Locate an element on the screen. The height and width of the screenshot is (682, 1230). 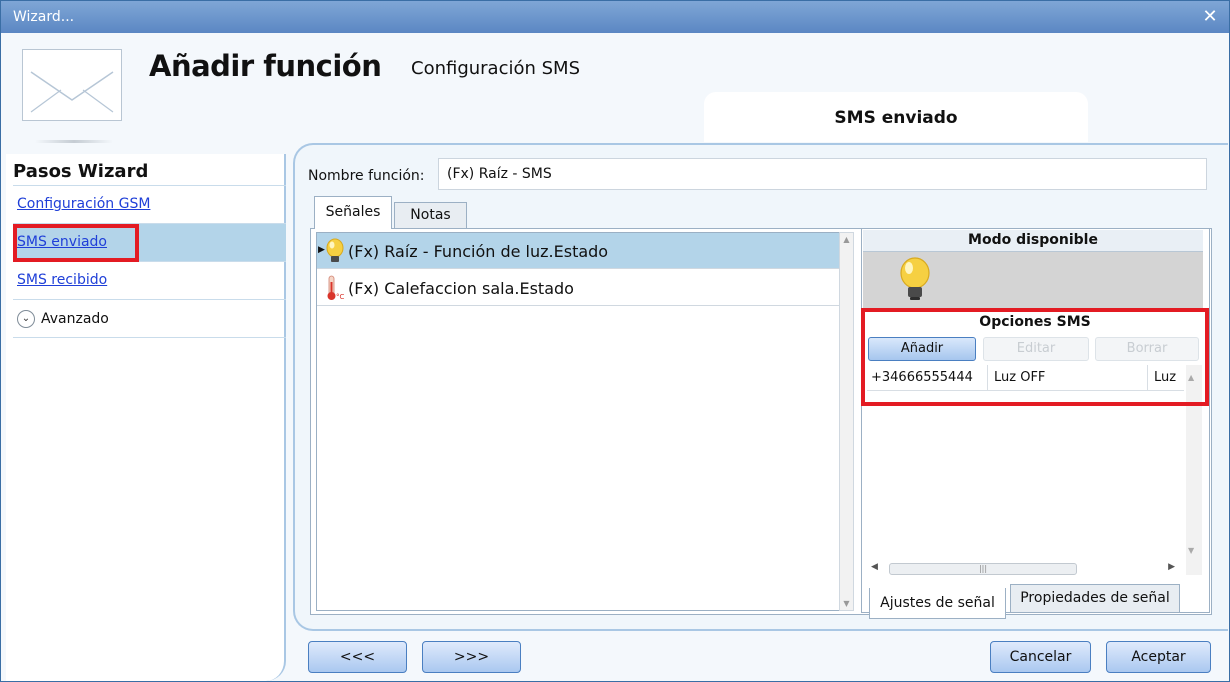
signal-row: °C (Fx) Calefaccion sala.Estado is located at coordinates (578, 288).